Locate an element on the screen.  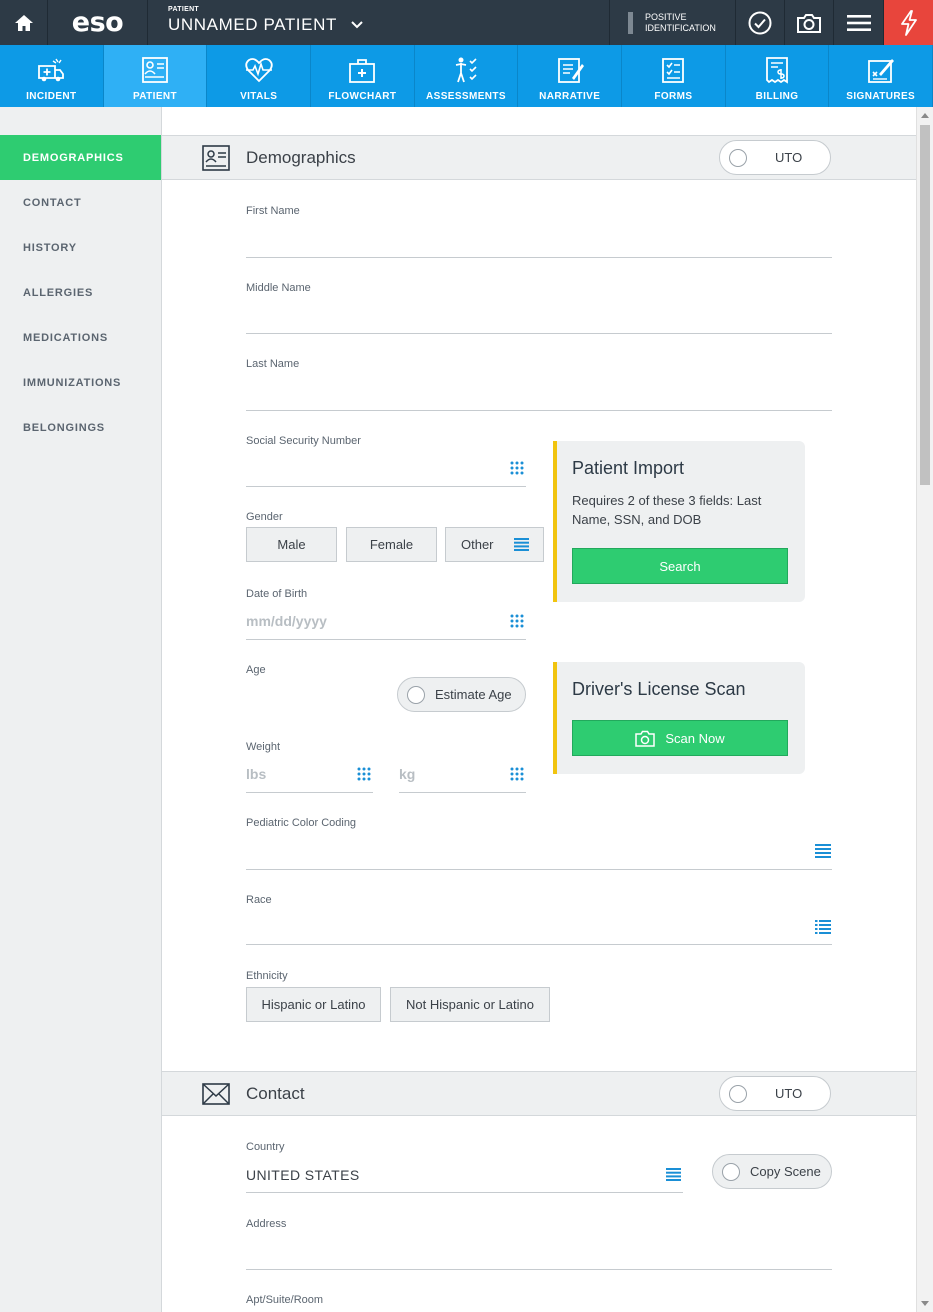
demographics-title: Demographics is located at coordinates (301, 157).